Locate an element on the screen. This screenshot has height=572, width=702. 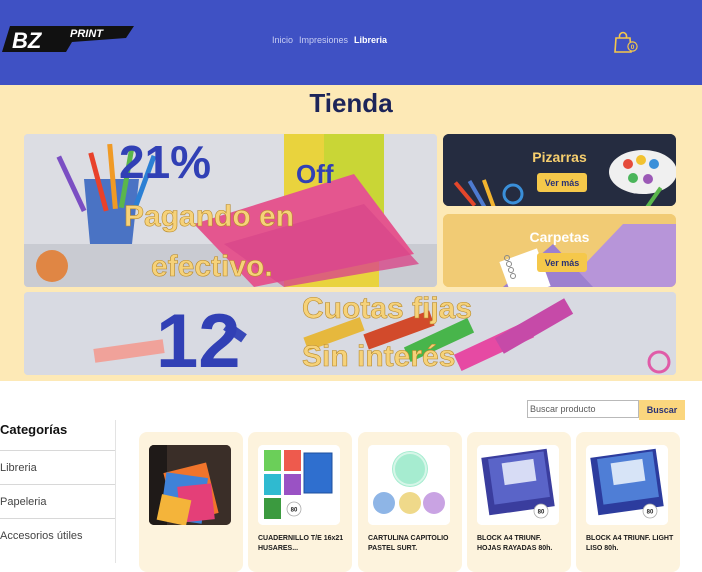
logo-print-text: PRINT is located at coordinates (87, 34).